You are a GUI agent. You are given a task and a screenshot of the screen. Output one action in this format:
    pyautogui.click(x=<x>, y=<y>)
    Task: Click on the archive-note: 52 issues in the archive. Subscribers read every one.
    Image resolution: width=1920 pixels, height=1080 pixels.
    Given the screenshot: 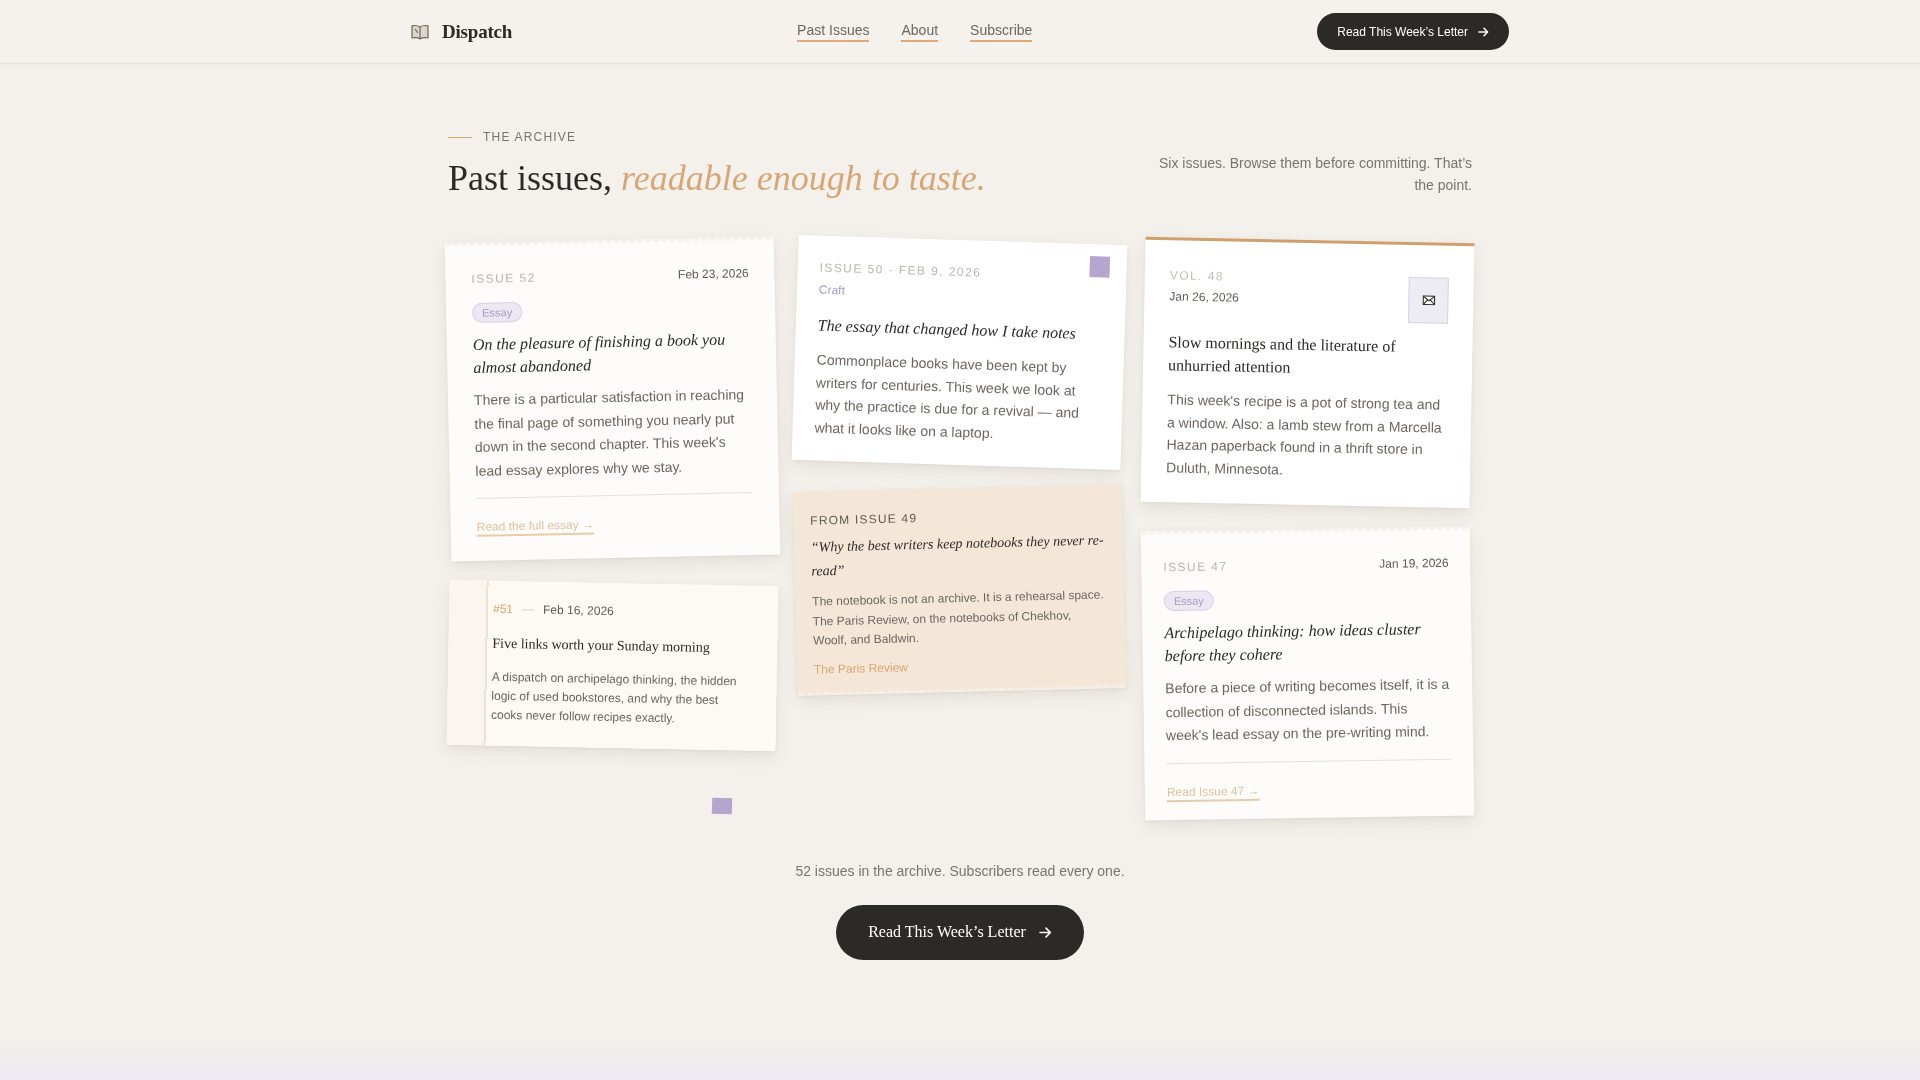 What is the action you would take?
    pyautogui.click(x=960, y=870)
    